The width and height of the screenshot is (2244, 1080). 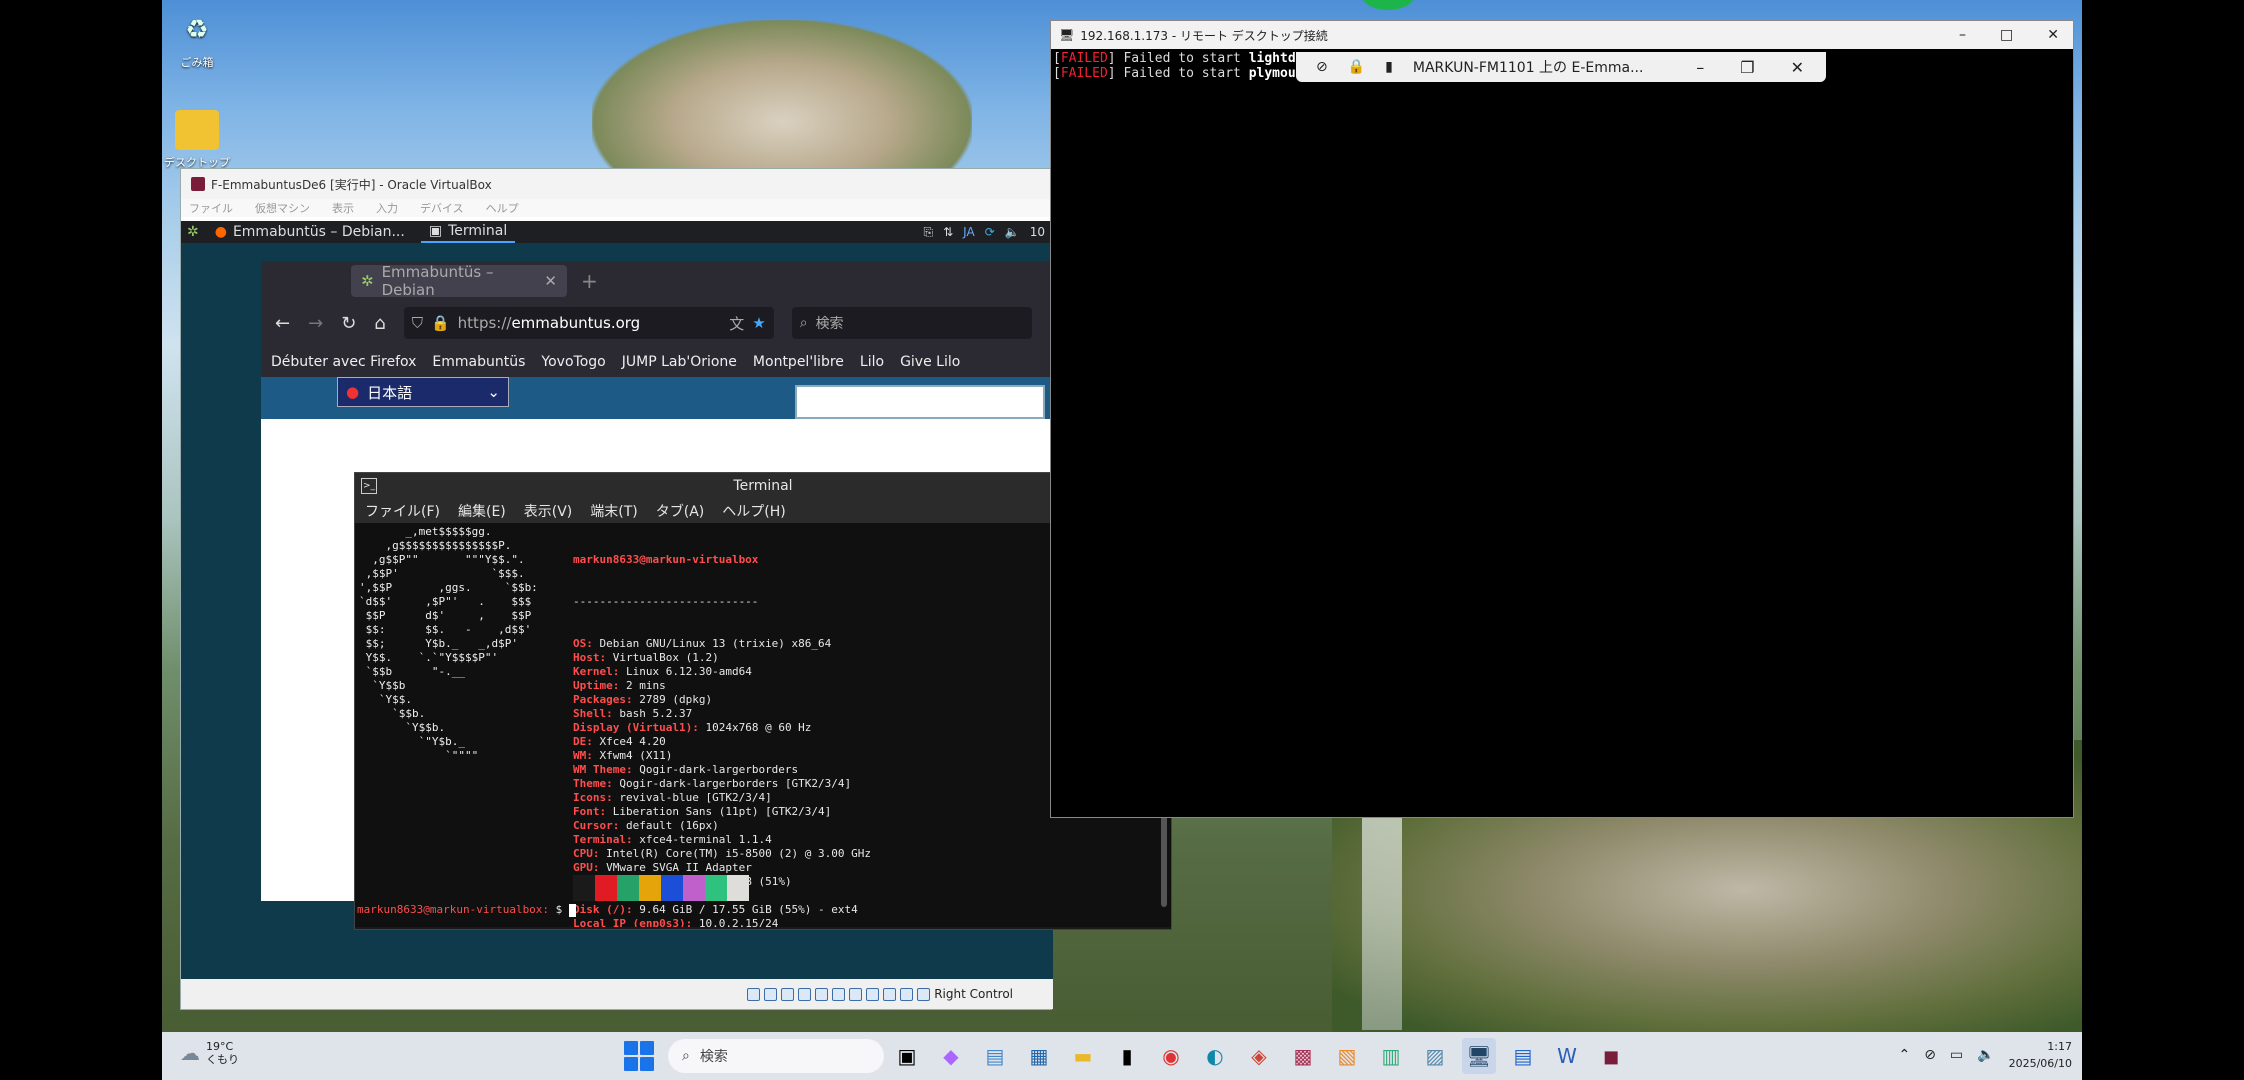 I want to click on info-key: Font, so click(x=586, y=811).